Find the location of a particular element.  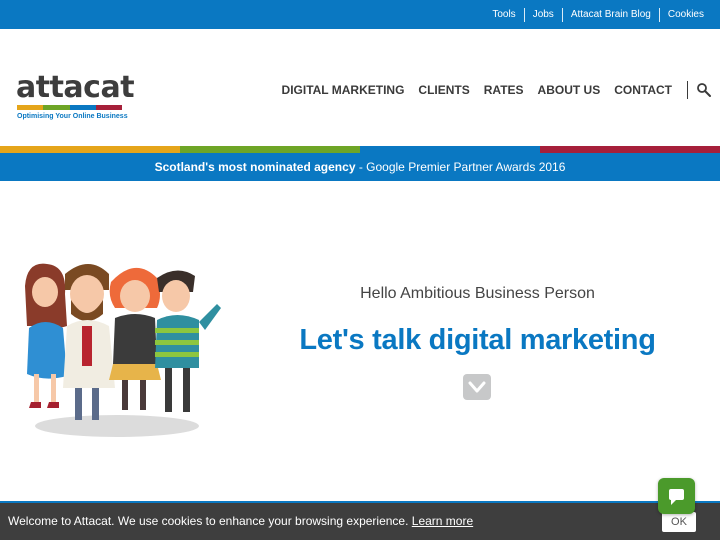

nav-item-clients: CLIENTS is located at coordinates (443, 90).